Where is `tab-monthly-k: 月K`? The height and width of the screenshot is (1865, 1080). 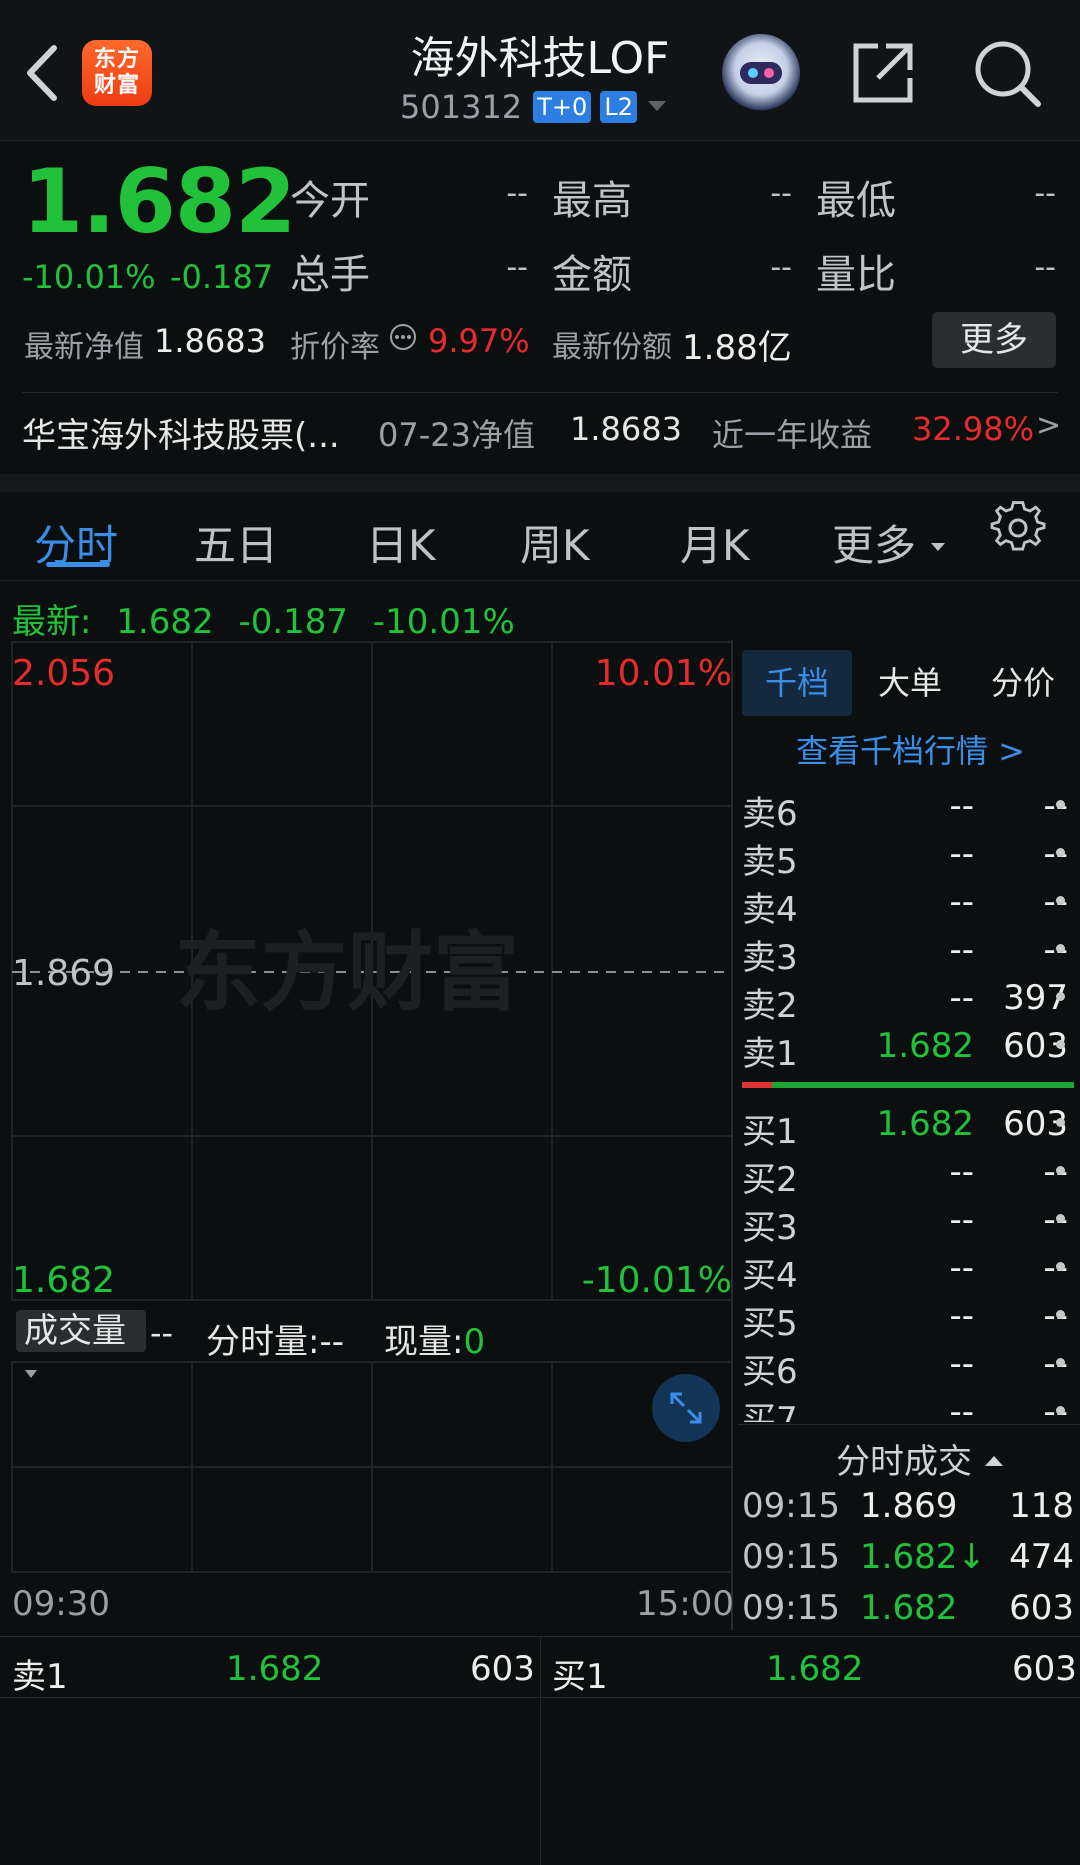
tab-monthly-k: 月K is located at coordinates (715, 542).